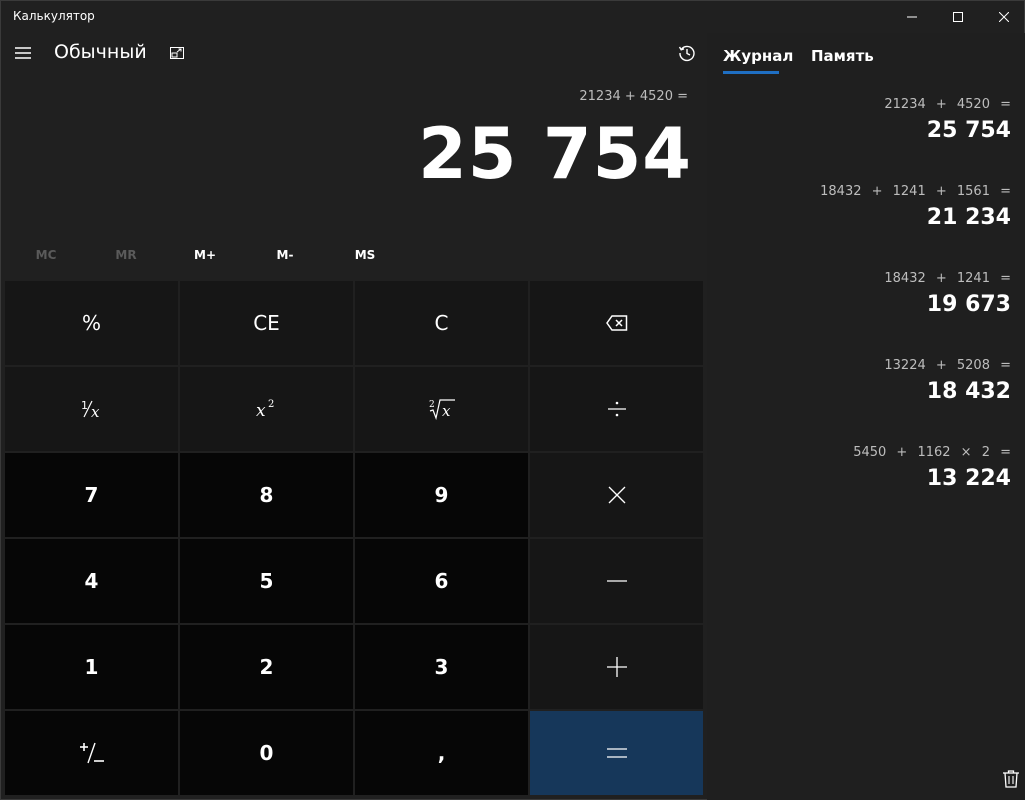 This screenshot has height=800, width=1025. What do you see at coordinates (266, 667) in the screenshot?
I see `digit-2-button: 2` at bounding box center [266, 667].